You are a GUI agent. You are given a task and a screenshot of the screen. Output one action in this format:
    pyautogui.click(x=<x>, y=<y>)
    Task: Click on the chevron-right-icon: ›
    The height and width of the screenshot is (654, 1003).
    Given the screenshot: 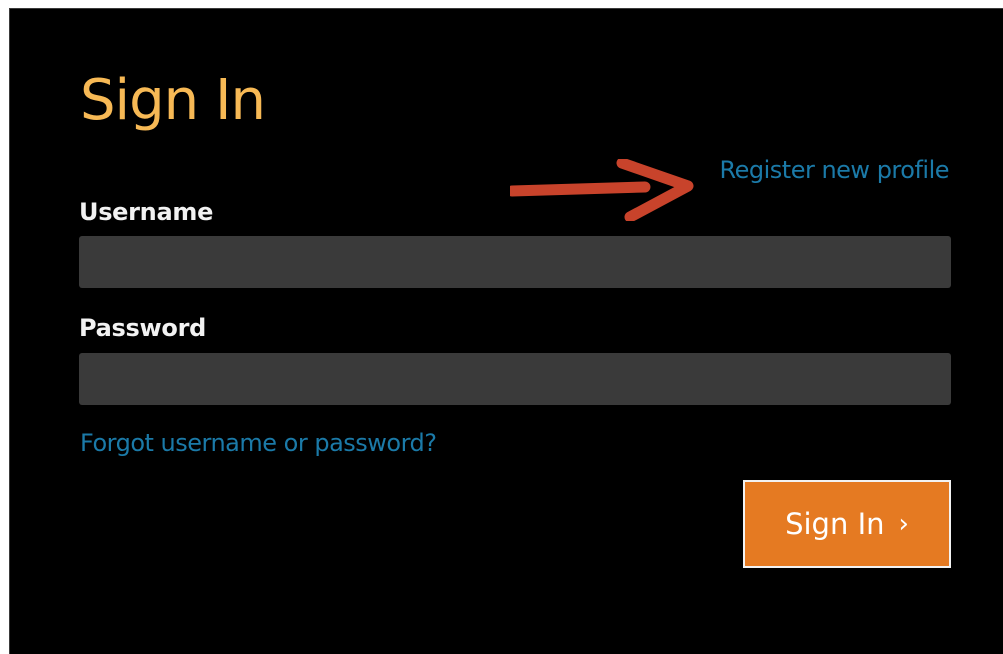 What is the action you would take?
    pyautogui.click(x=903, y=524)
    